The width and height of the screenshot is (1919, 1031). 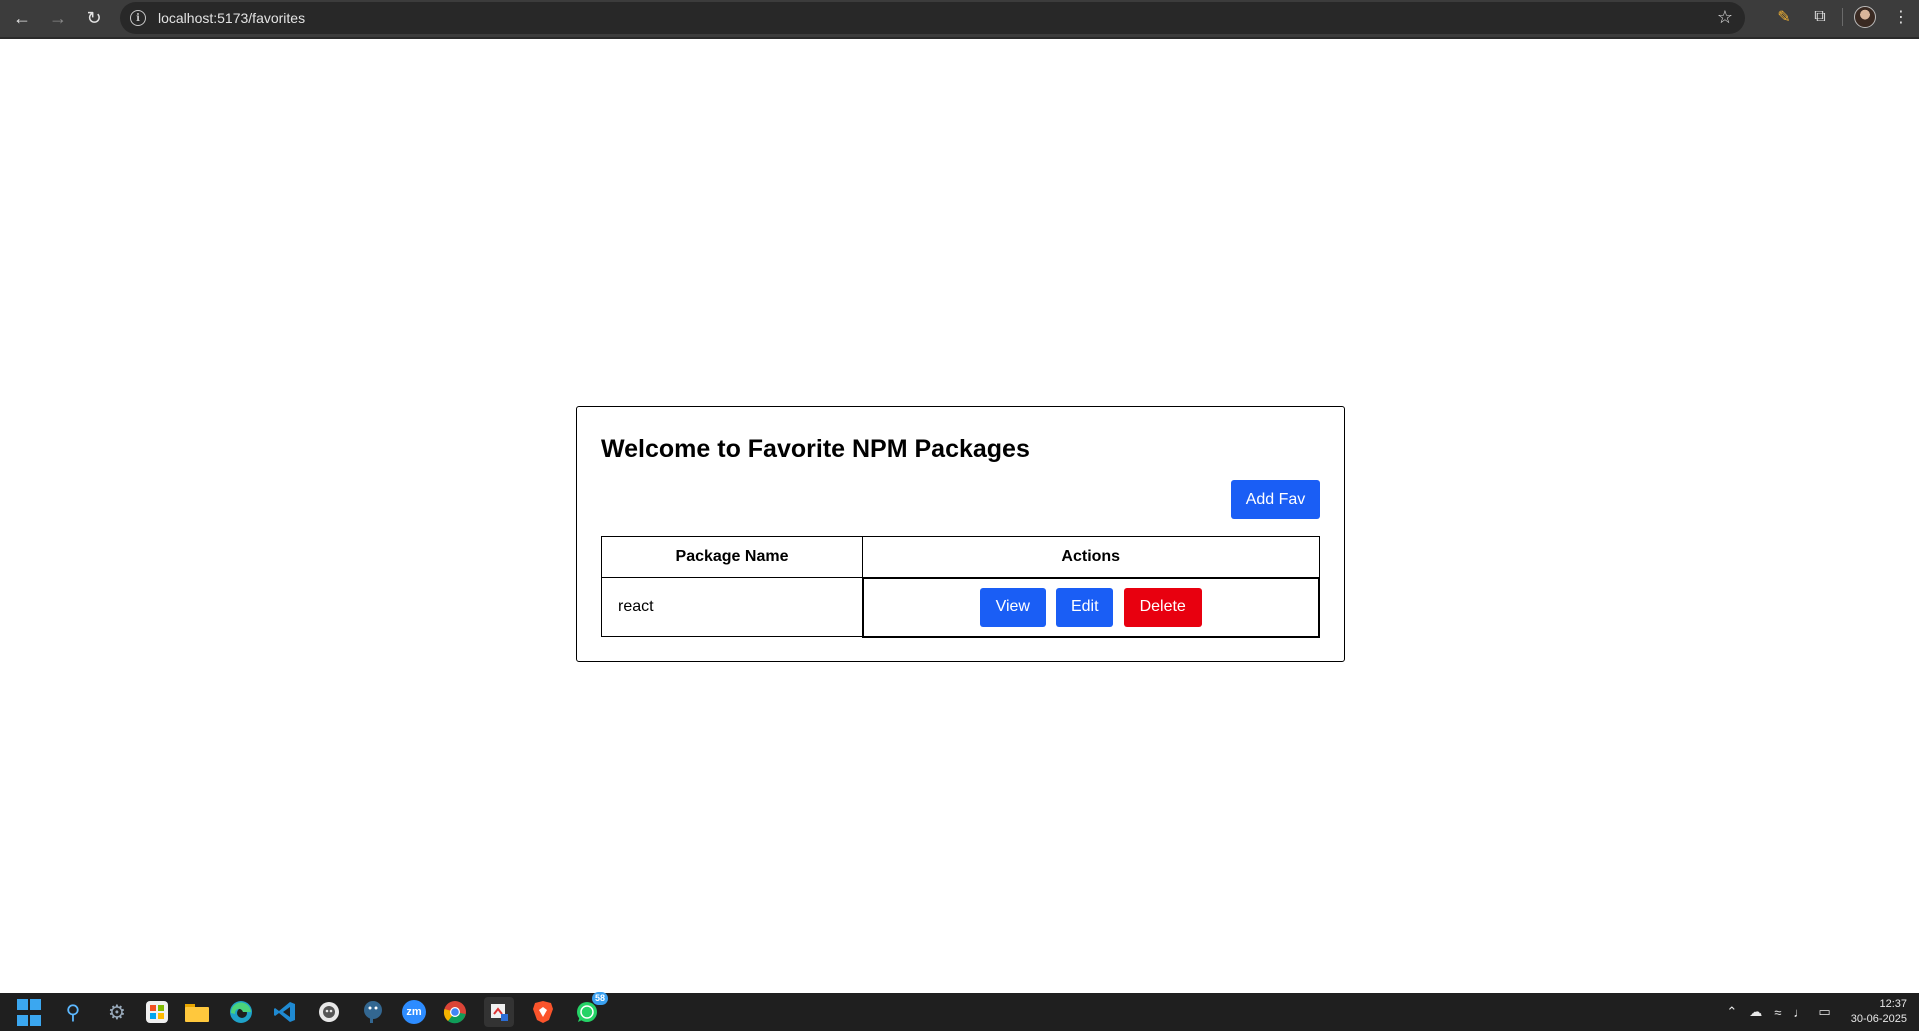 I want to click on onedrive-icon: ☁, so click(x=1755, y=1012).